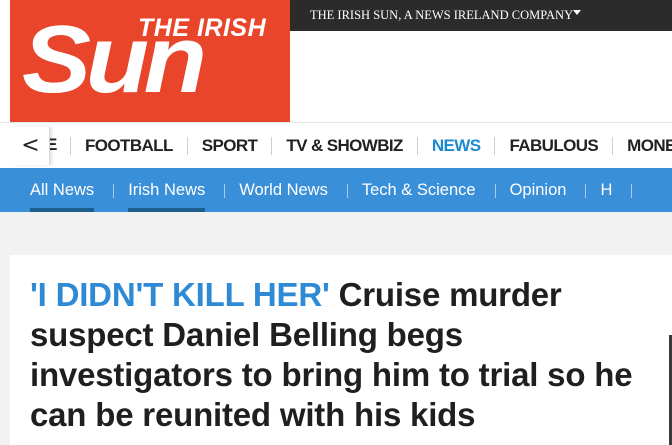 Image resolution: width=672 pixels, height=445 pixels. I want to click on chevron-left-icon: <, so click(30, 145).